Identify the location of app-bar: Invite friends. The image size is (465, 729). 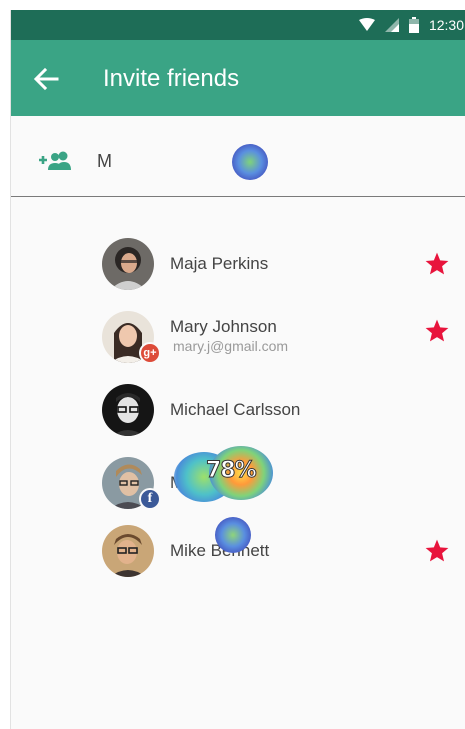
(238, 78).